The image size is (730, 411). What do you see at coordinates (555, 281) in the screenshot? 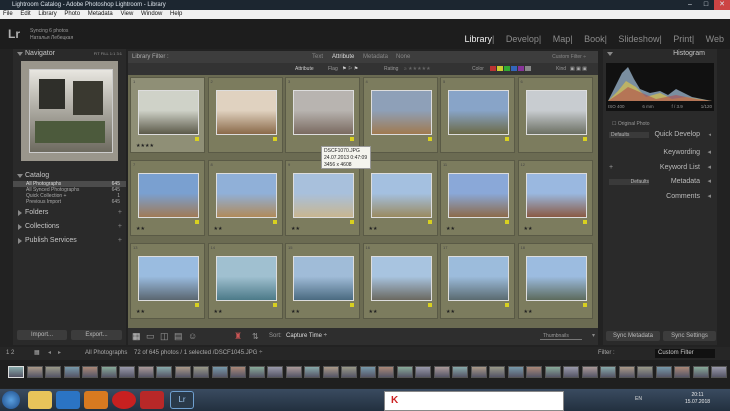
I see `grid-cell: 18 ★★` at bounding box center [555, 281].